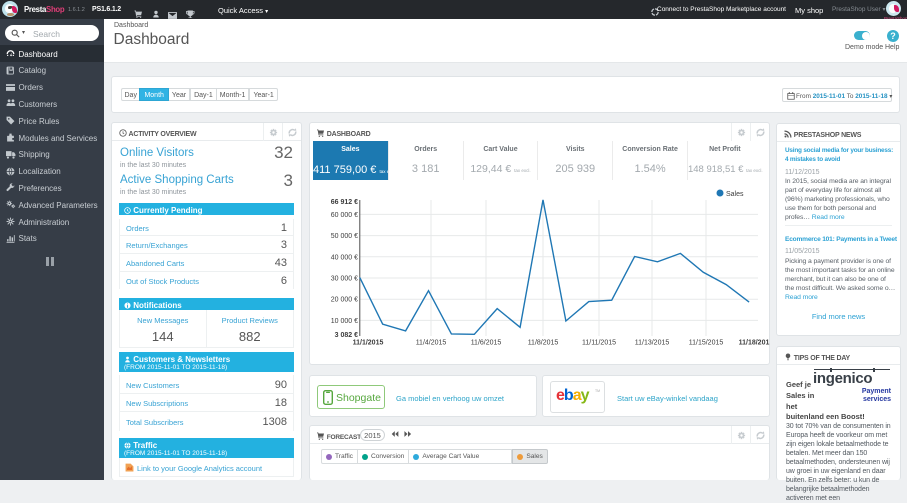  I want to click on svg-text: 20 000 €, so click(344, 300).